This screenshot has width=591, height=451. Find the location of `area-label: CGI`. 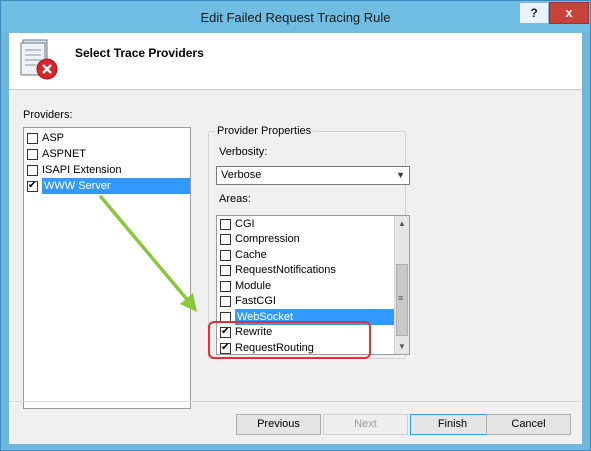

area-label: CGI is located at coordinates (245, 224).